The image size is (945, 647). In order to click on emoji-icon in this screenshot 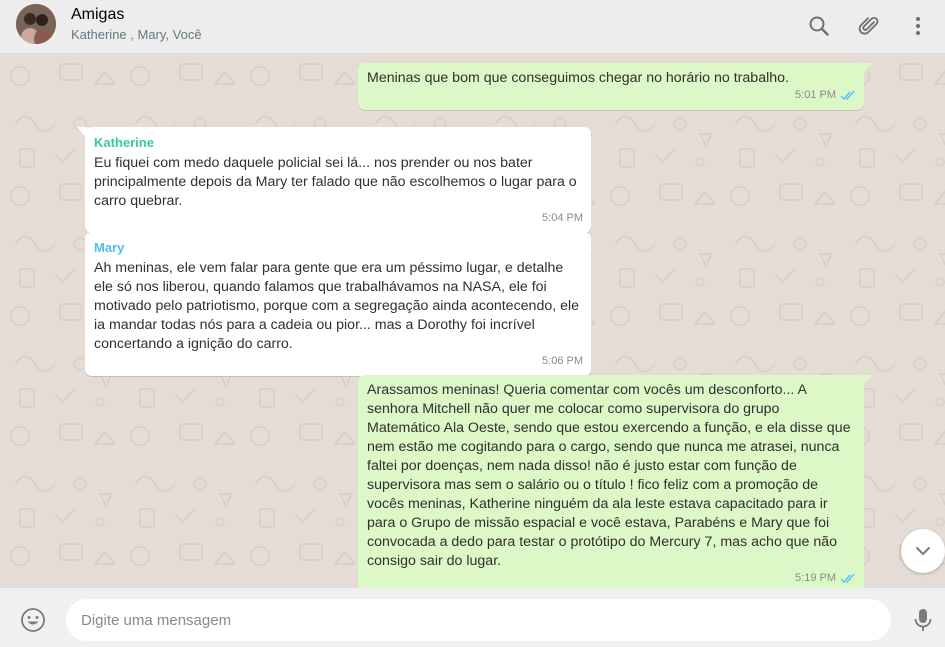, I will do `click(33, 620)`.